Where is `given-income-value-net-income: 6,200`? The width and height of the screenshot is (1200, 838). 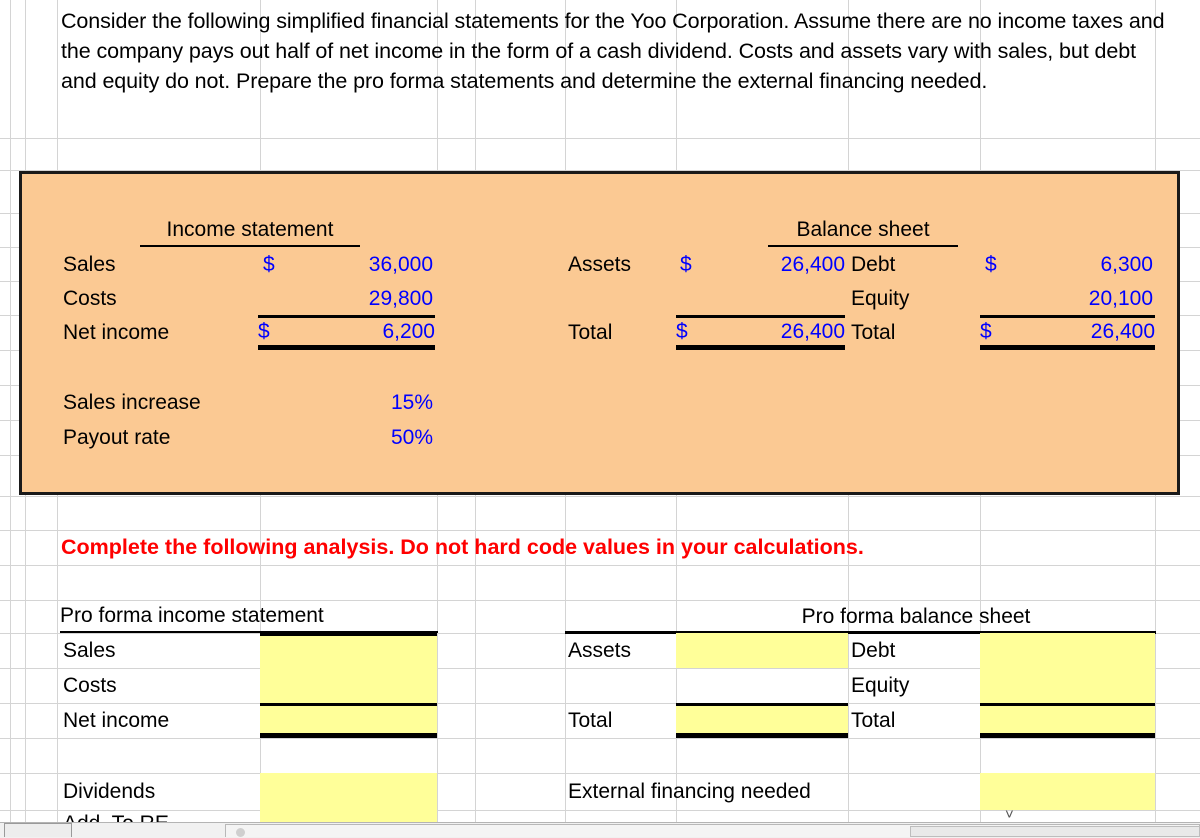 given-income-value-net-income: 6,200 is located at coordinates (364, 332).